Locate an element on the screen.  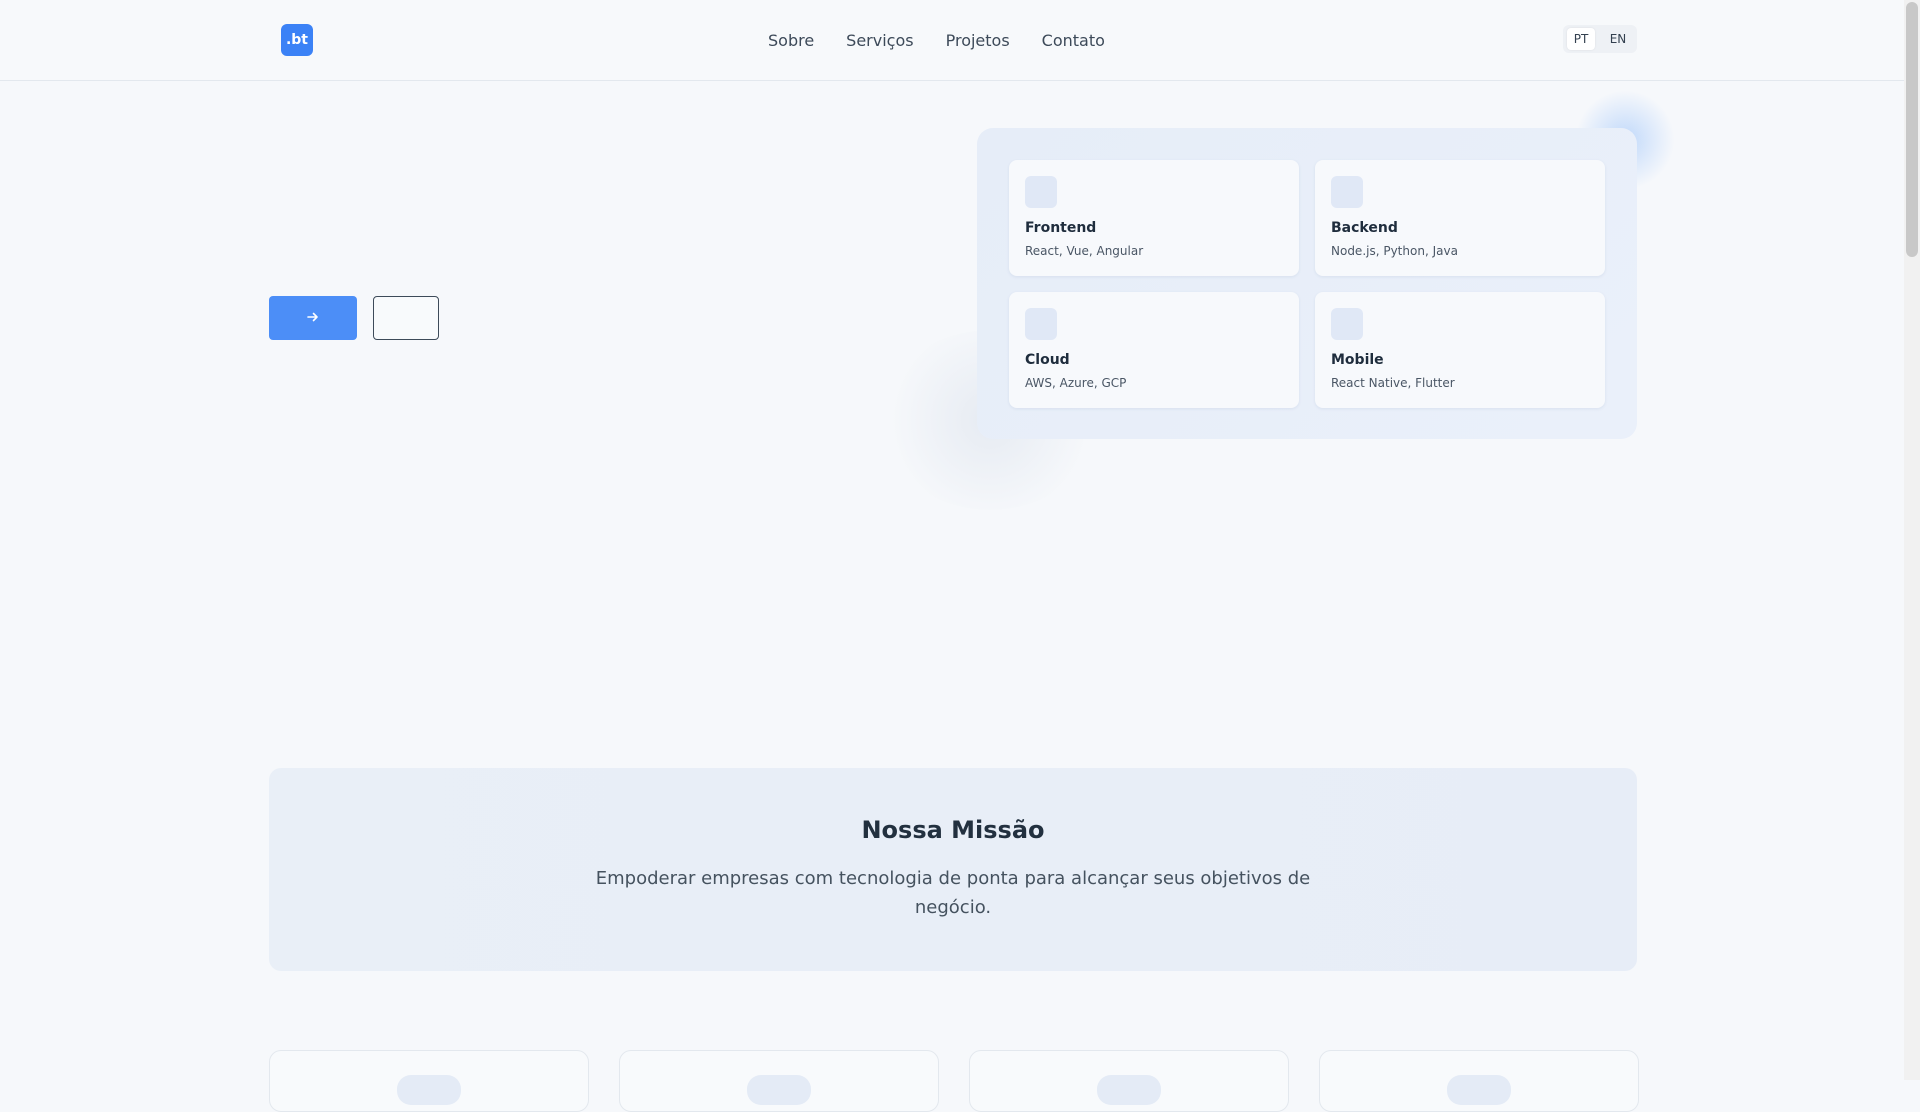
tech-card-subtitle: AWS, Azure, GCP is located at coordinates (1076, 383).